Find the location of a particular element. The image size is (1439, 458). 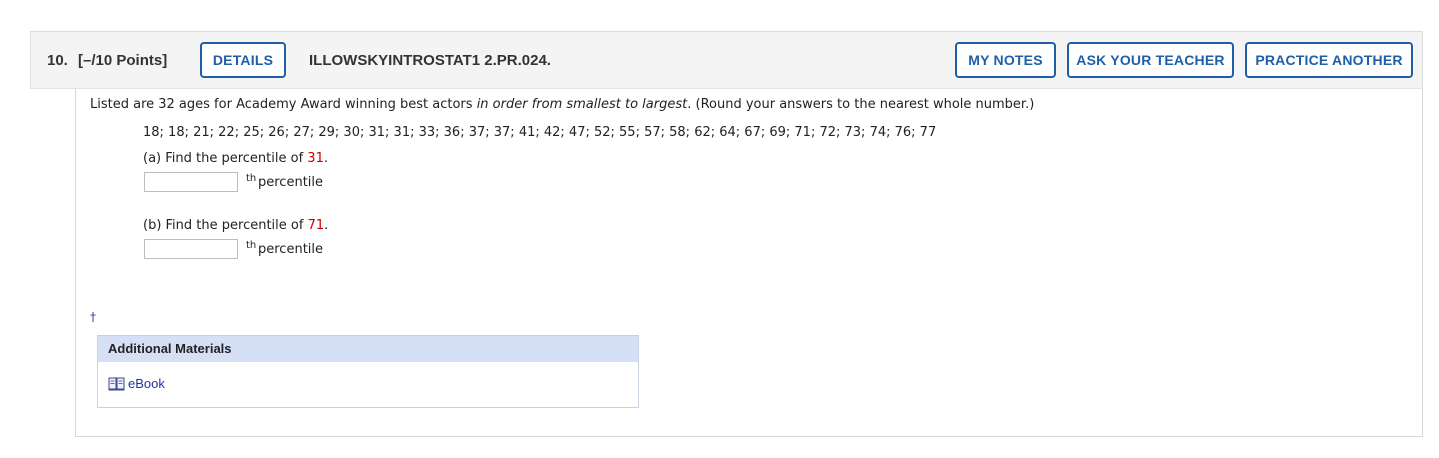

ebook-link: eBook is located at coordinates (136, 383).